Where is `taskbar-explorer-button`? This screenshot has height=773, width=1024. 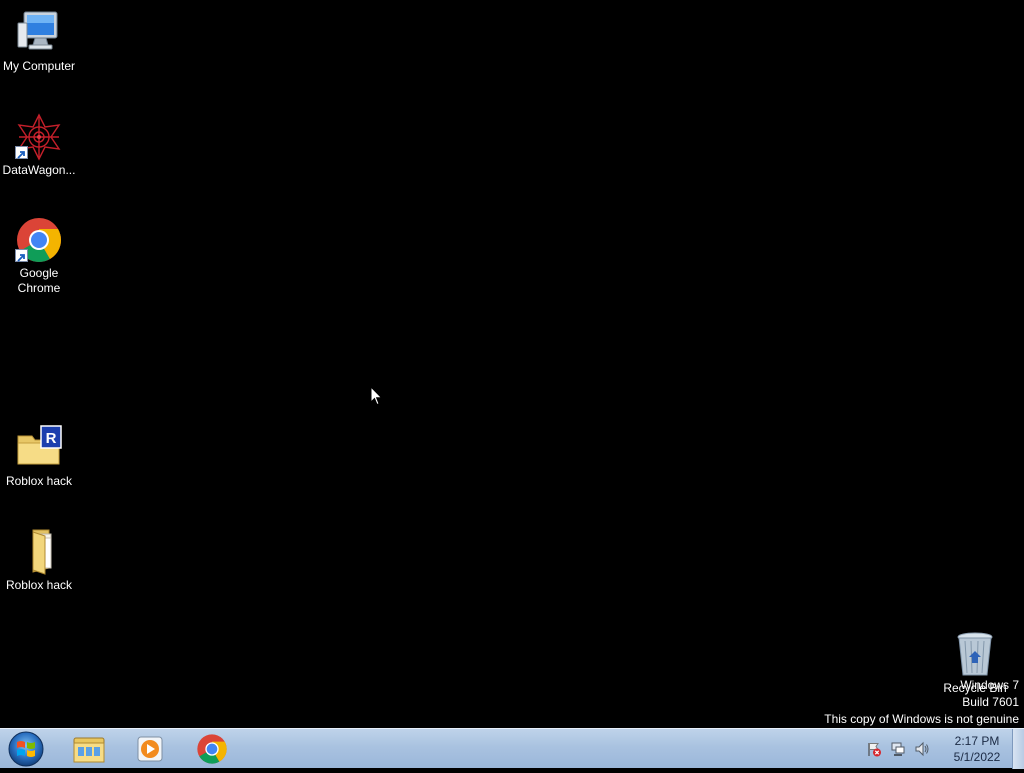
taskbar-explorer-button is located at coordinates (89, 749).